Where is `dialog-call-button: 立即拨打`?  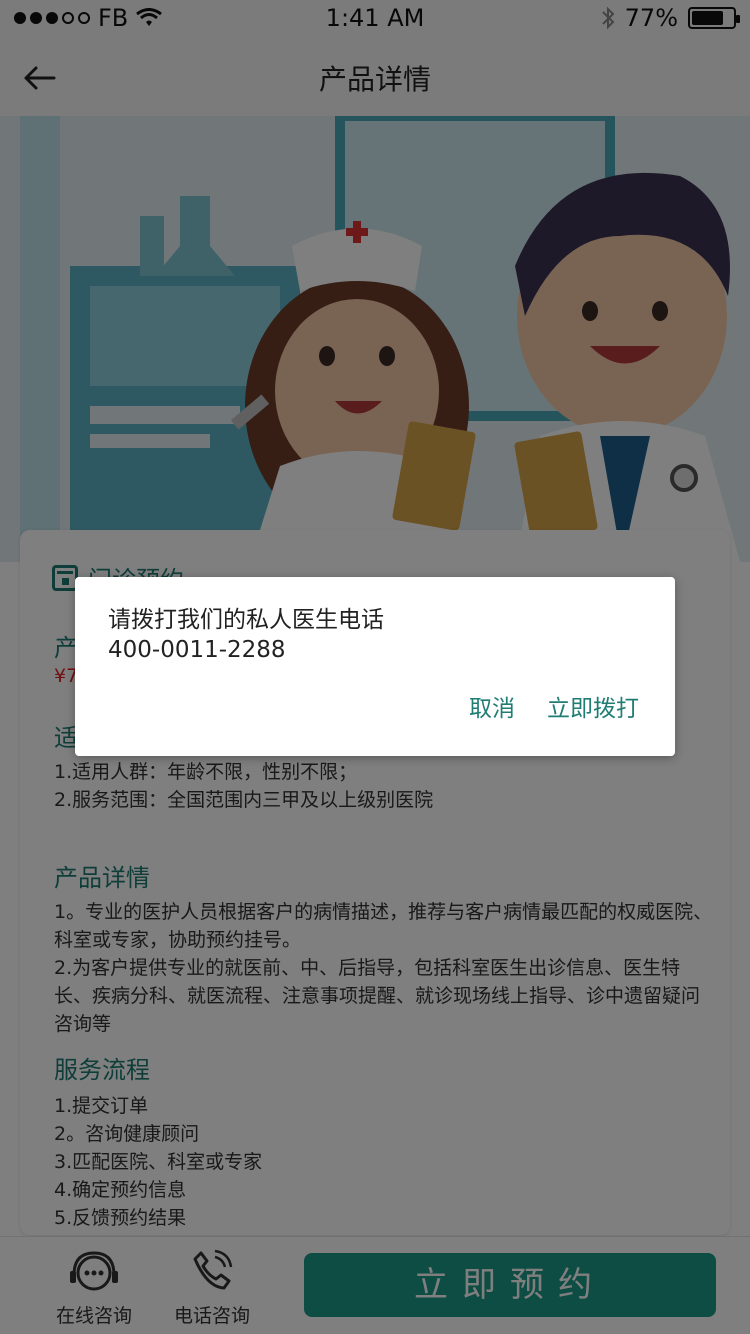 dialog-call-button: 立即拨打 is located at coordinates (593, 706).